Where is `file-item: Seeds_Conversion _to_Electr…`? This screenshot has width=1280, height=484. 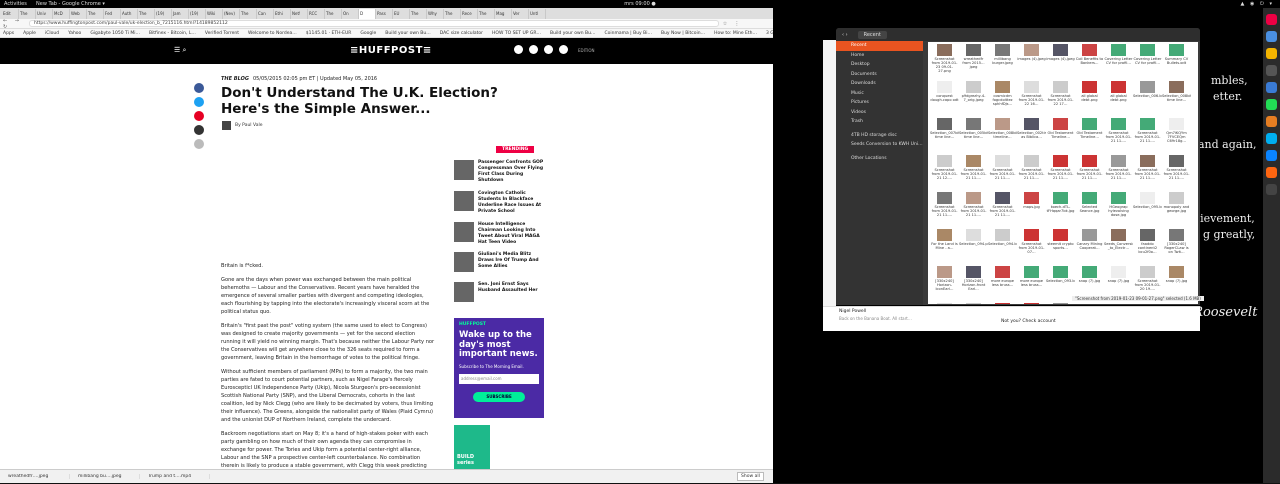 file-item: Seeds_Conversion _to_Electr… is located at coordinates (1118, 245).